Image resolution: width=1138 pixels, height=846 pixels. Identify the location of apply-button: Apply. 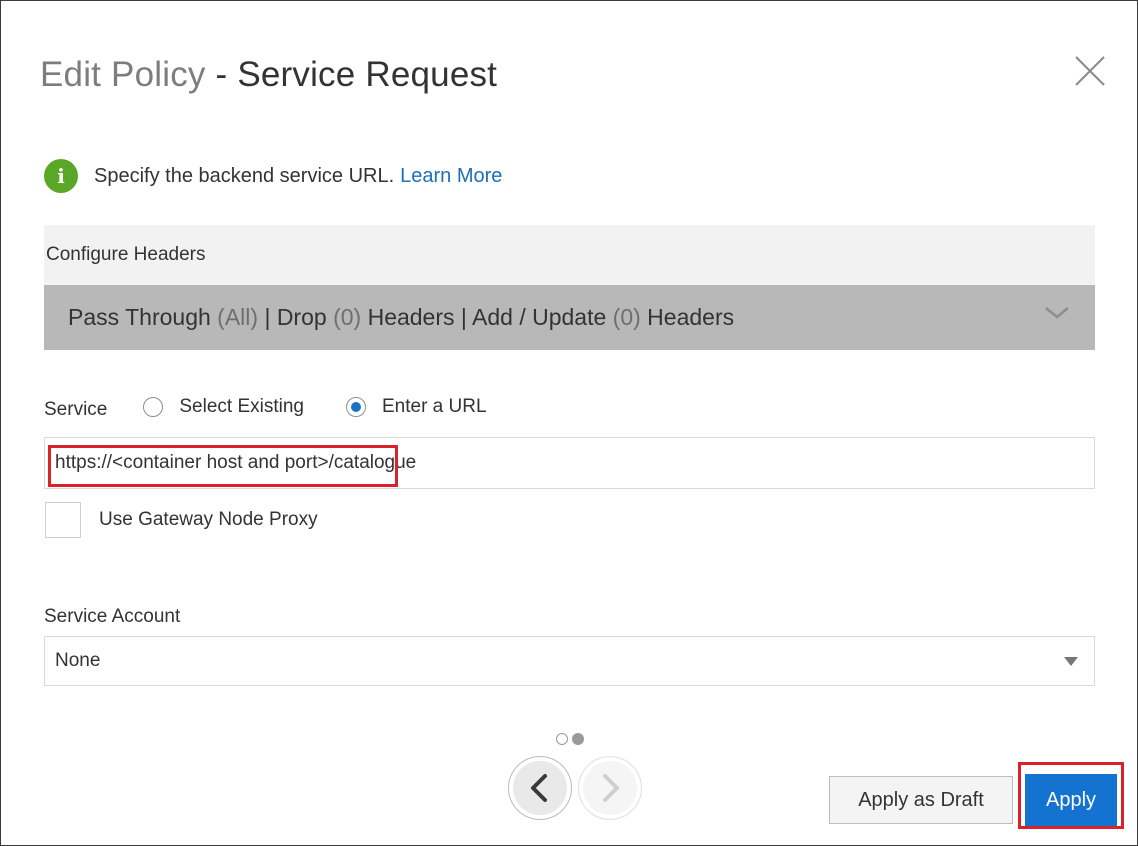
(1071, 800).